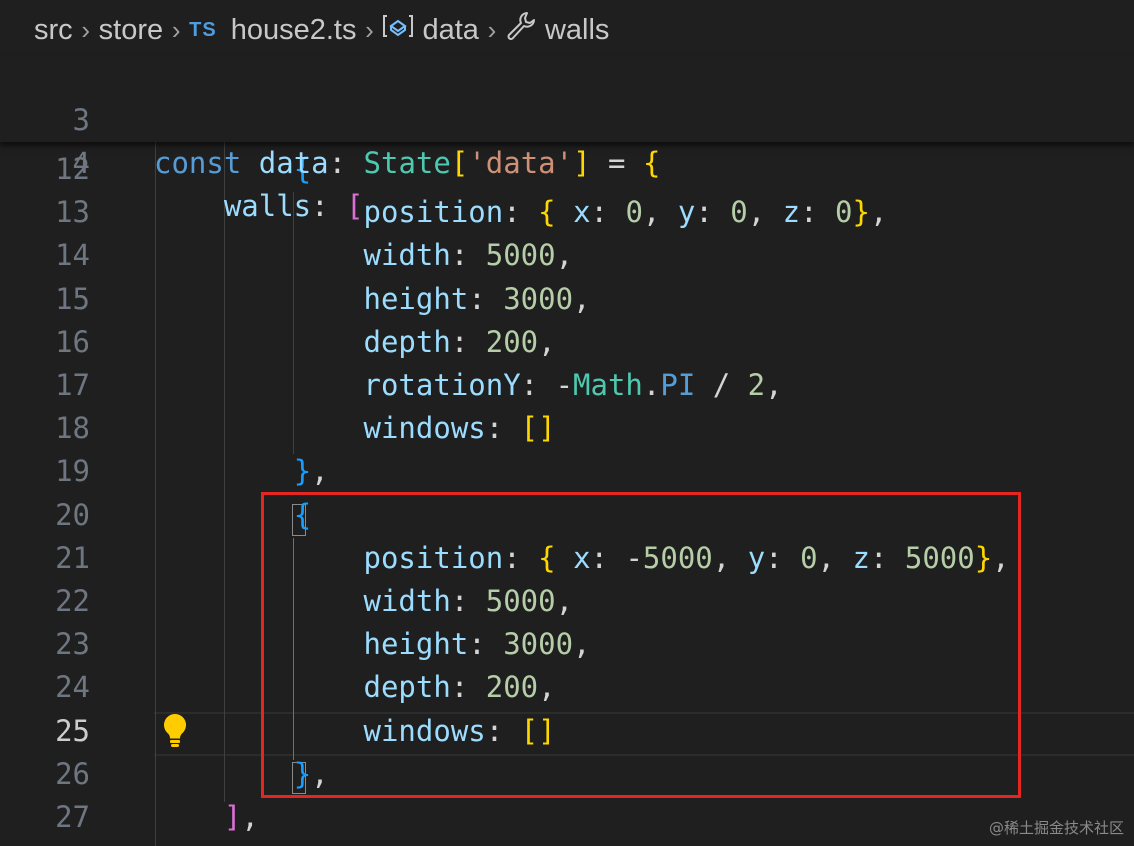  I want to click on code-text: walls: [, so click(259, 206).